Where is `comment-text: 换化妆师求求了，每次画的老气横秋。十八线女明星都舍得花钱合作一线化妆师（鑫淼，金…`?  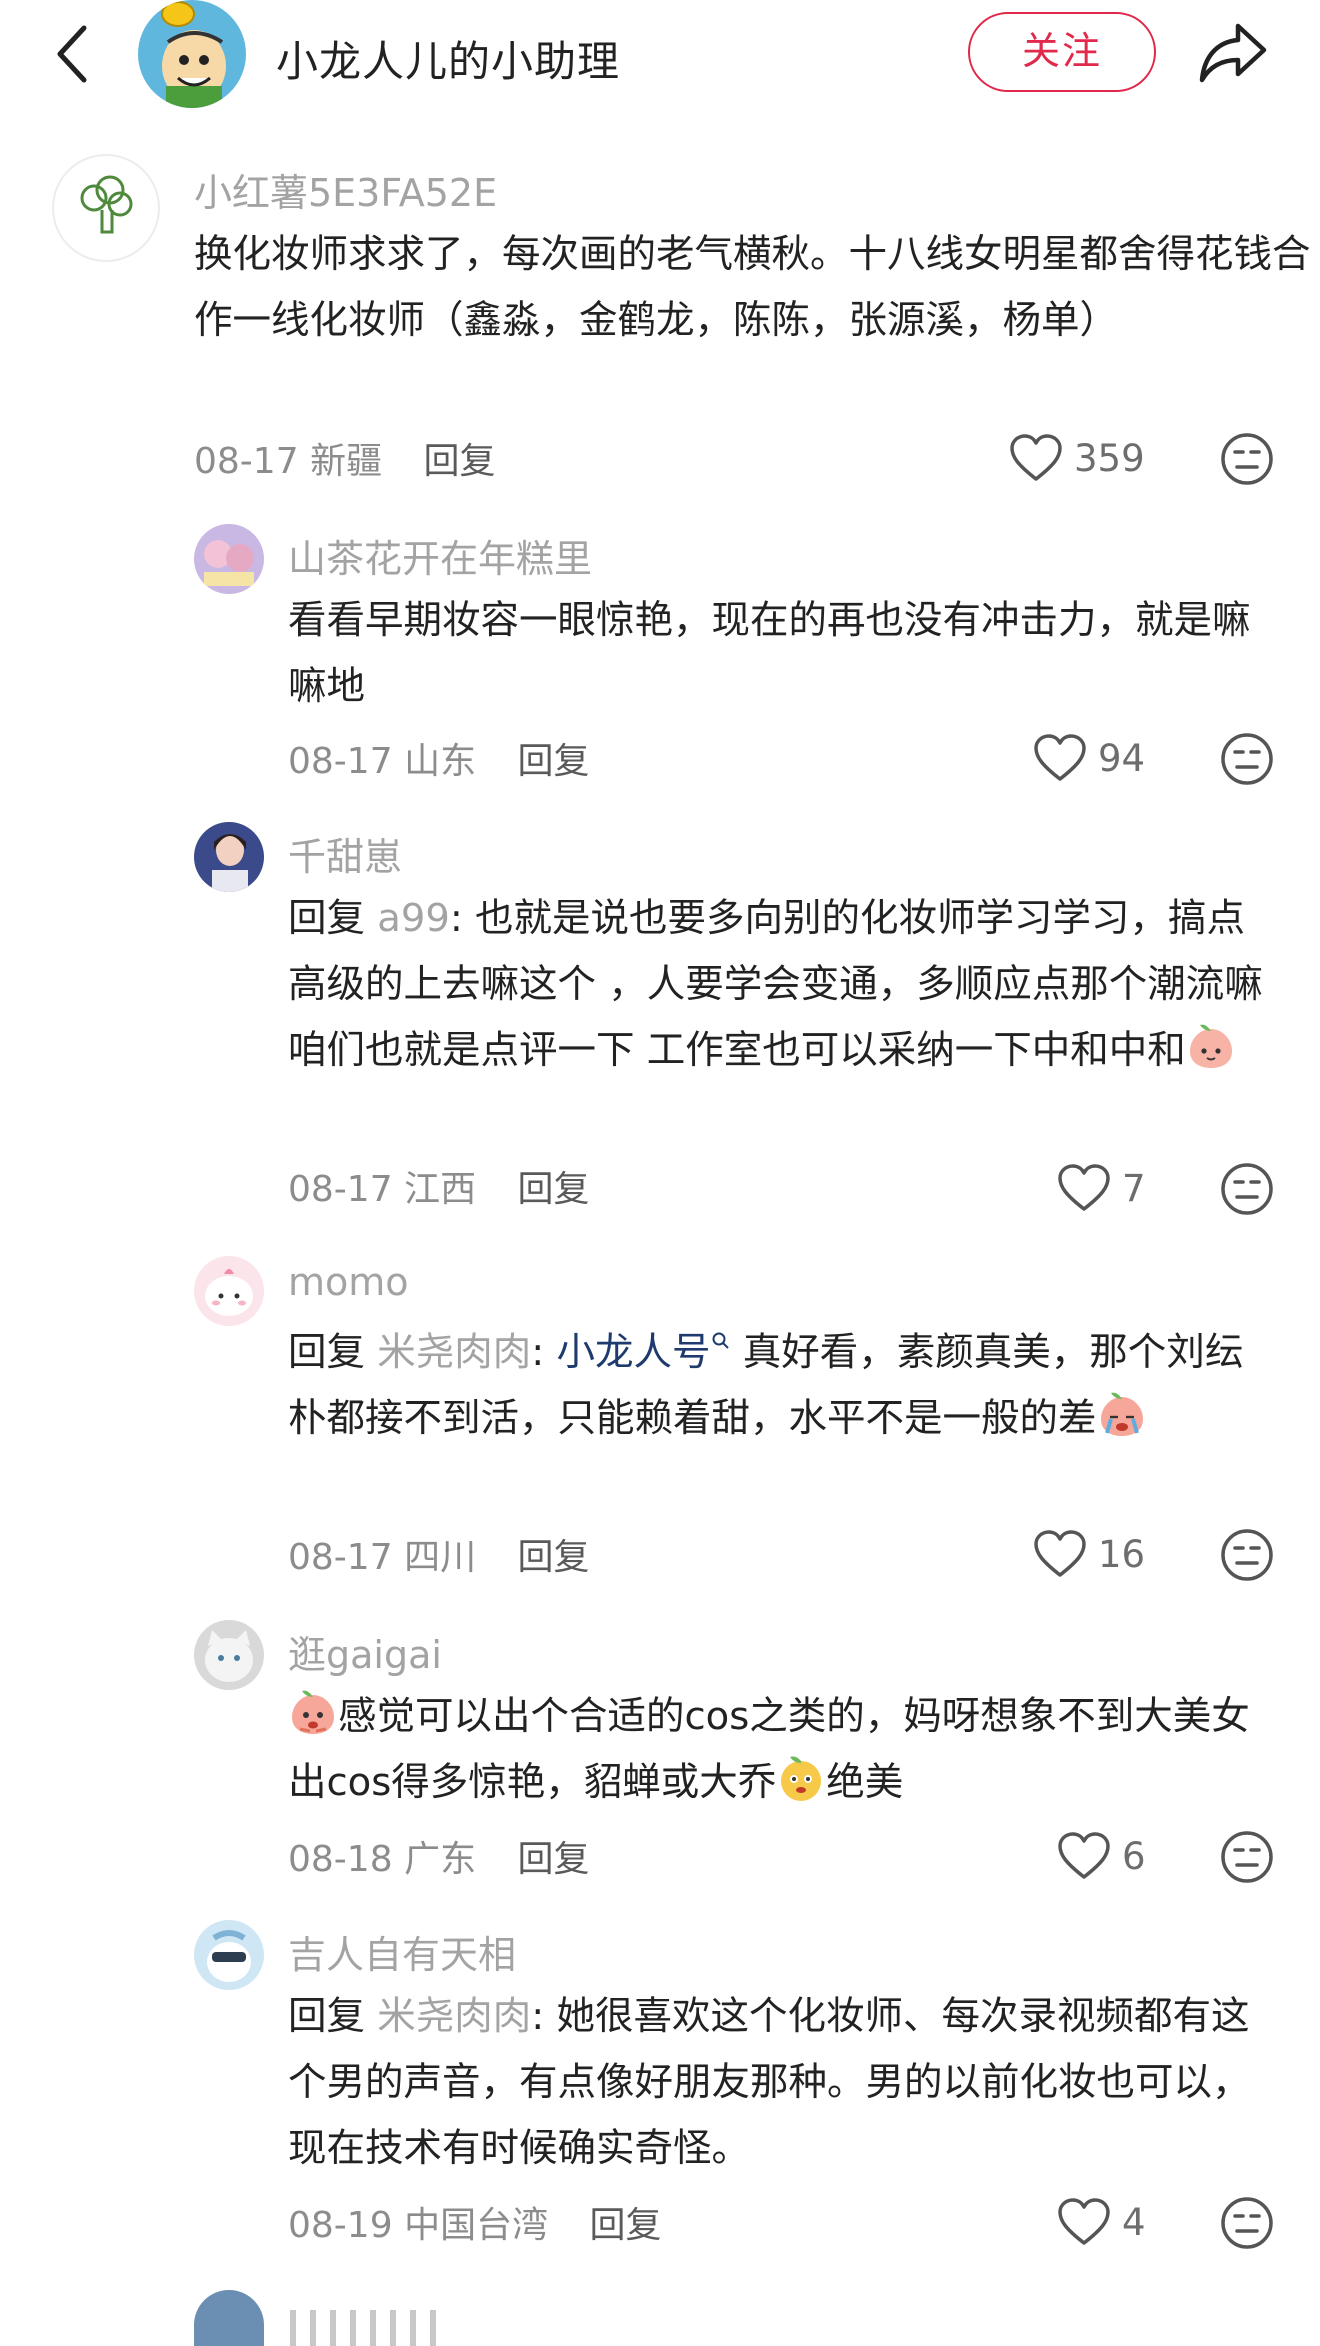
comment-text: 换化妆师求求了，每次画的老气横秋。十八线女明星都舍得花钱合作一线化妆师（鑫淼，金… is located at coordinates (752, 287).